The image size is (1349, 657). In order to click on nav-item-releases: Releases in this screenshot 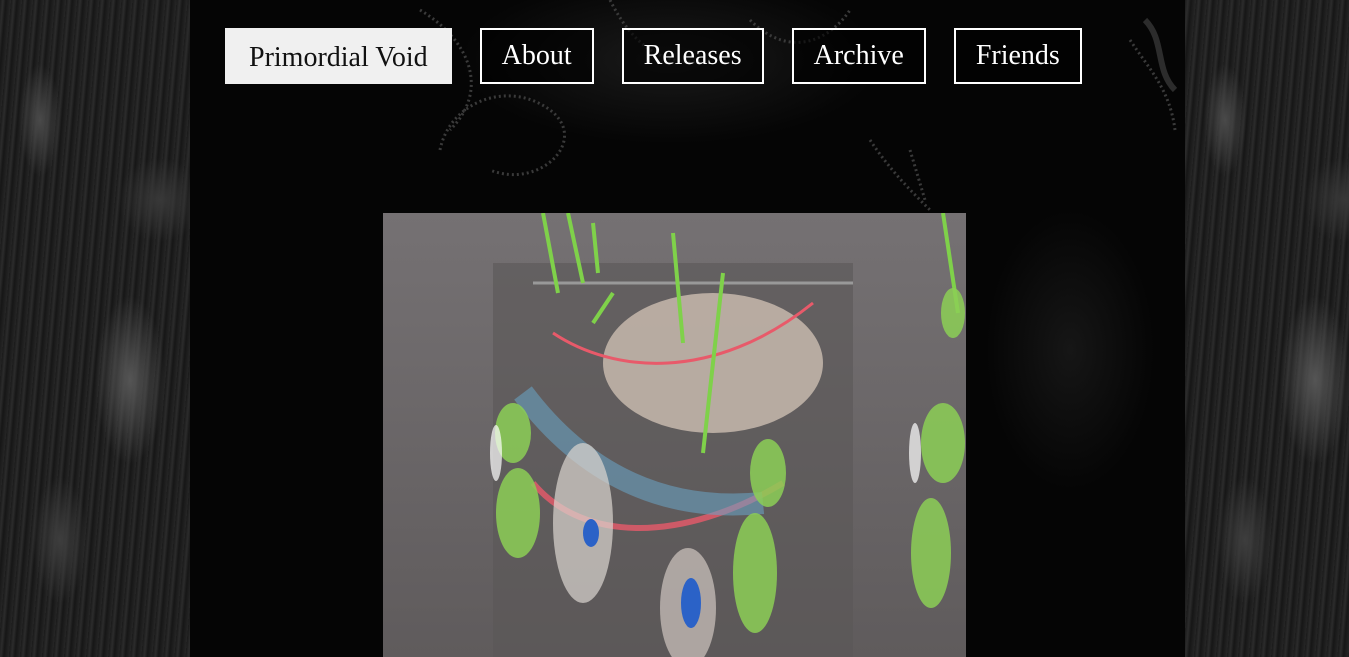, I will do `click(692, 56)`.